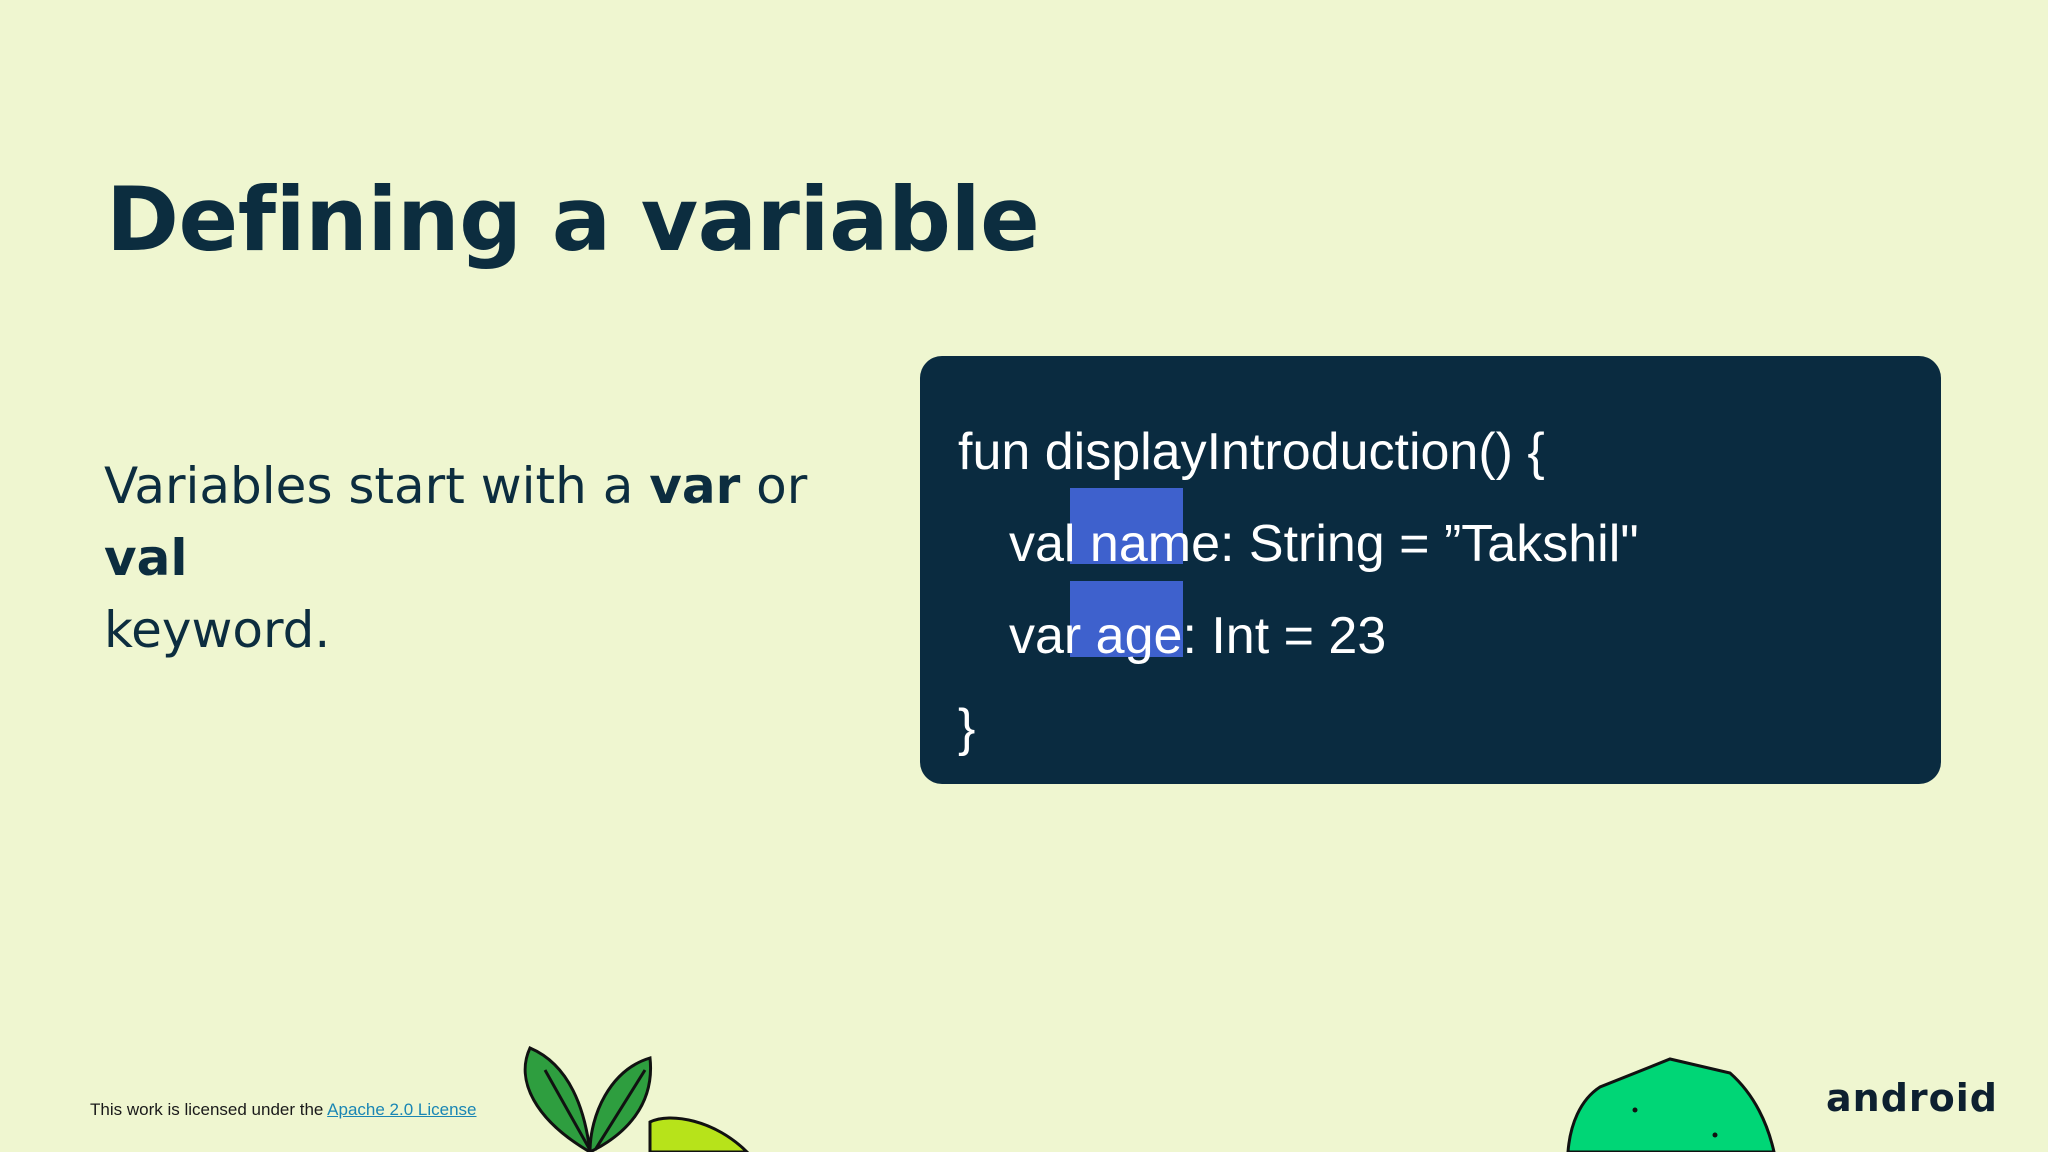  What do you see at coordinates (573, 219) in the screenshot?
I see `slide-title: Defining a variable` at bounding box center [573, 219].